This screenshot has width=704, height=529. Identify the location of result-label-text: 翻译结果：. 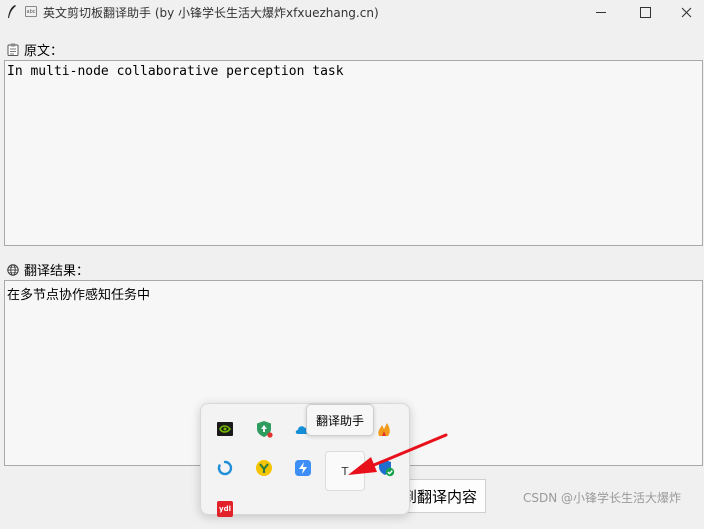
(57, 271).